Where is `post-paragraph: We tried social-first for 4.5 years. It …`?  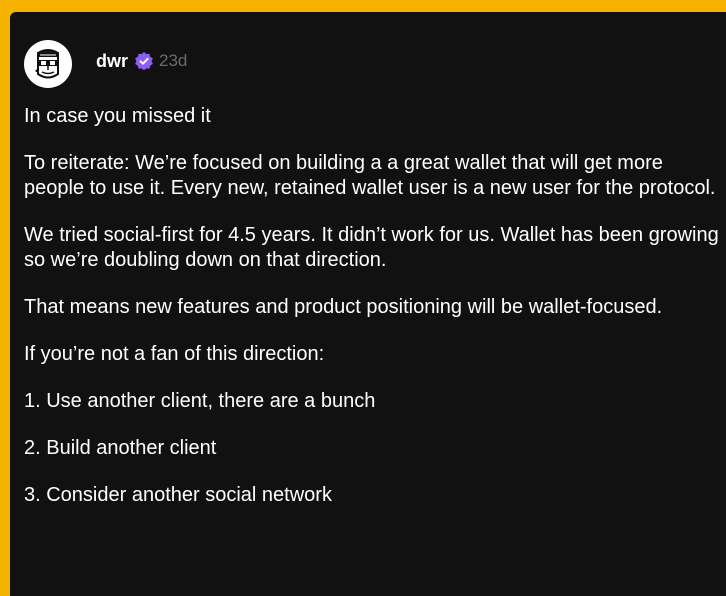 post-paragraph: We tried social-first for 4.5 years. It … is located at coordinates (371, 247).